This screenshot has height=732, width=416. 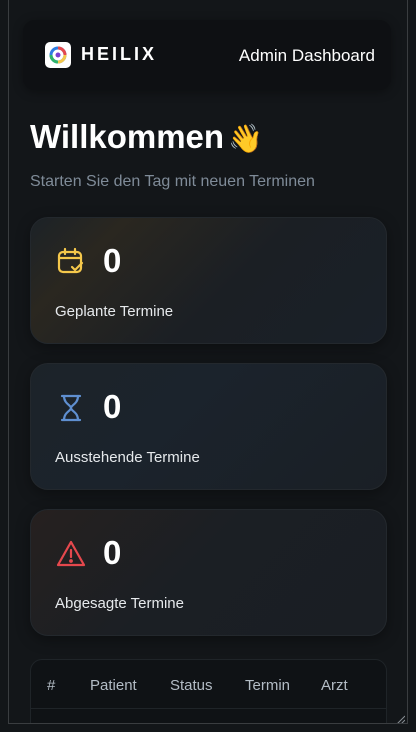 I want to click on hourglass-icon, so click(x=71, y=408).